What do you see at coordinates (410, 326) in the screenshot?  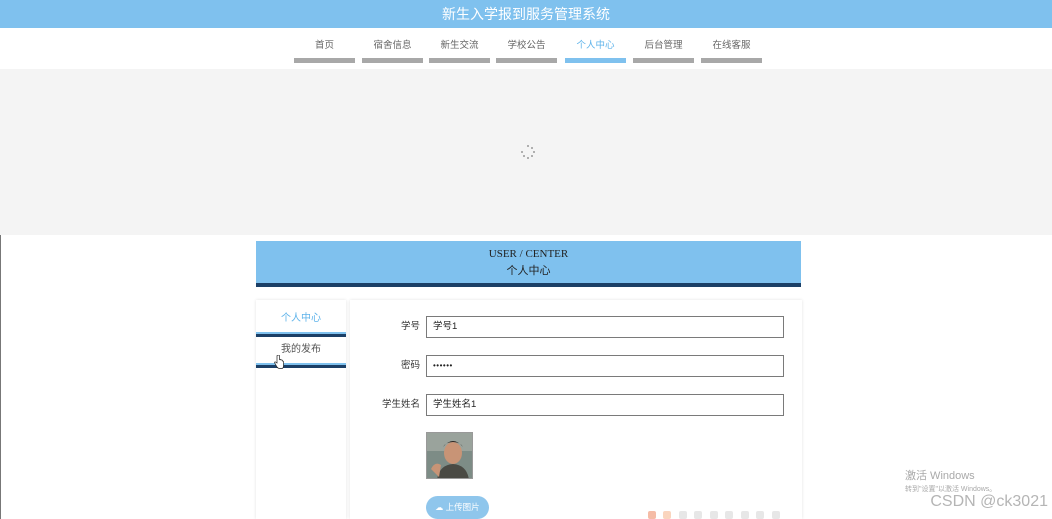 I see `student-id-label: 学号` at bounding box center [410, 326].